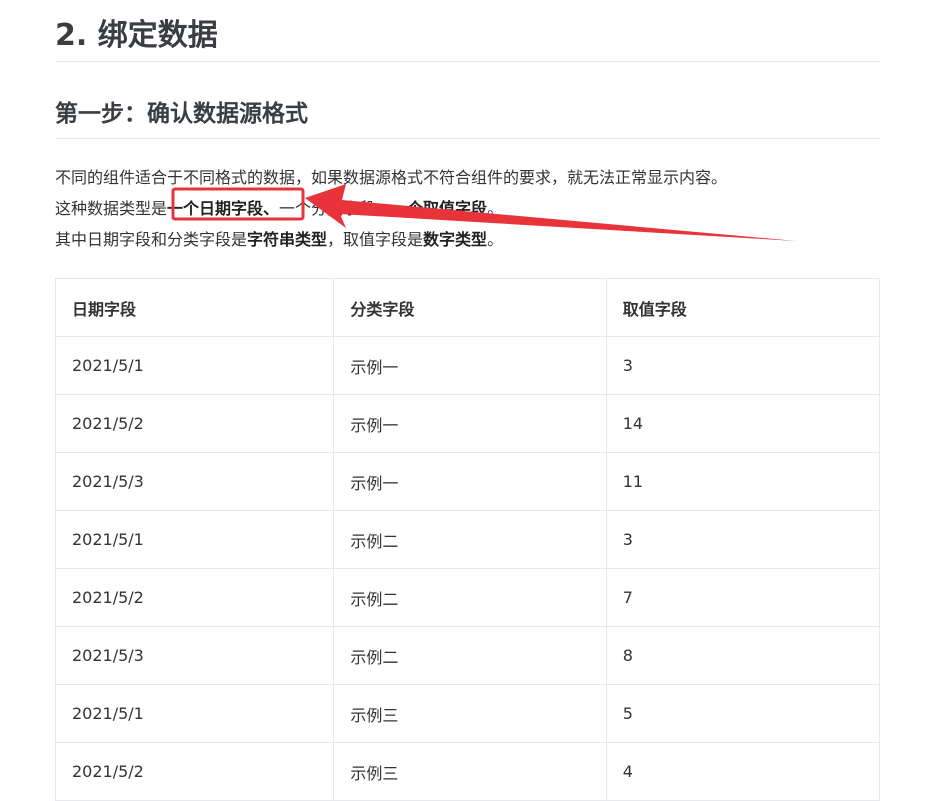  I want to click on table-row: 2021/5/2 示例三 4, so click(467, 771).